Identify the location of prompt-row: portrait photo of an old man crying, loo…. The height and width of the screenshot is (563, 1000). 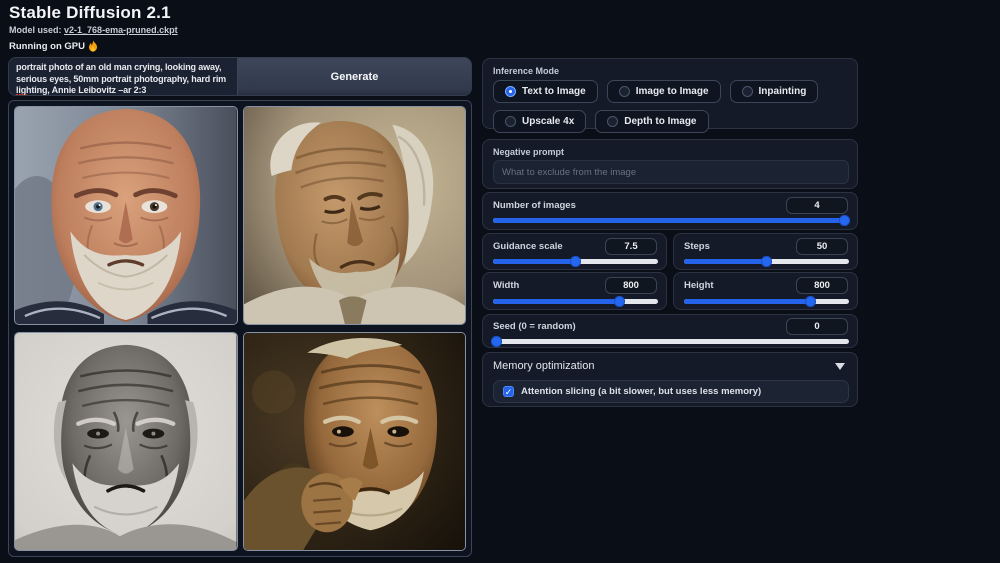
(240, 76).